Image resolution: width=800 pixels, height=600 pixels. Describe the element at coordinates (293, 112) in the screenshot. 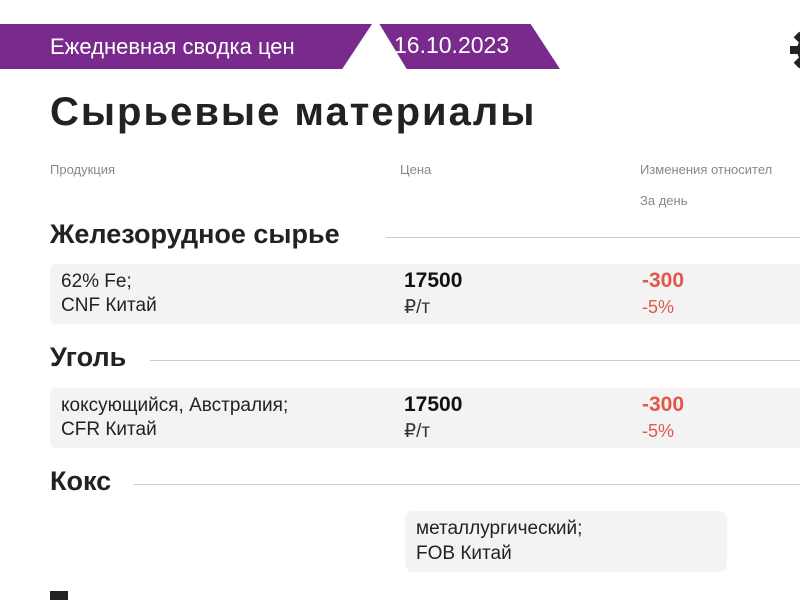

I see `page-title: Сырьевые материалы` at that location.